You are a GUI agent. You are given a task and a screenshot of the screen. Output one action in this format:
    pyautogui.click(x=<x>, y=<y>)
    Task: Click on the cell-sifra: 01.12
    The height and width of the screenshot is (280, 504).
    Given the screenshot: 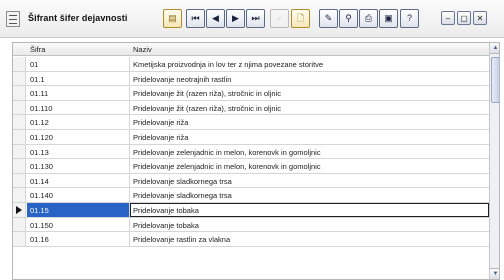 What is the action you would take?
    pyautogui.click(x=39, y=122)
    